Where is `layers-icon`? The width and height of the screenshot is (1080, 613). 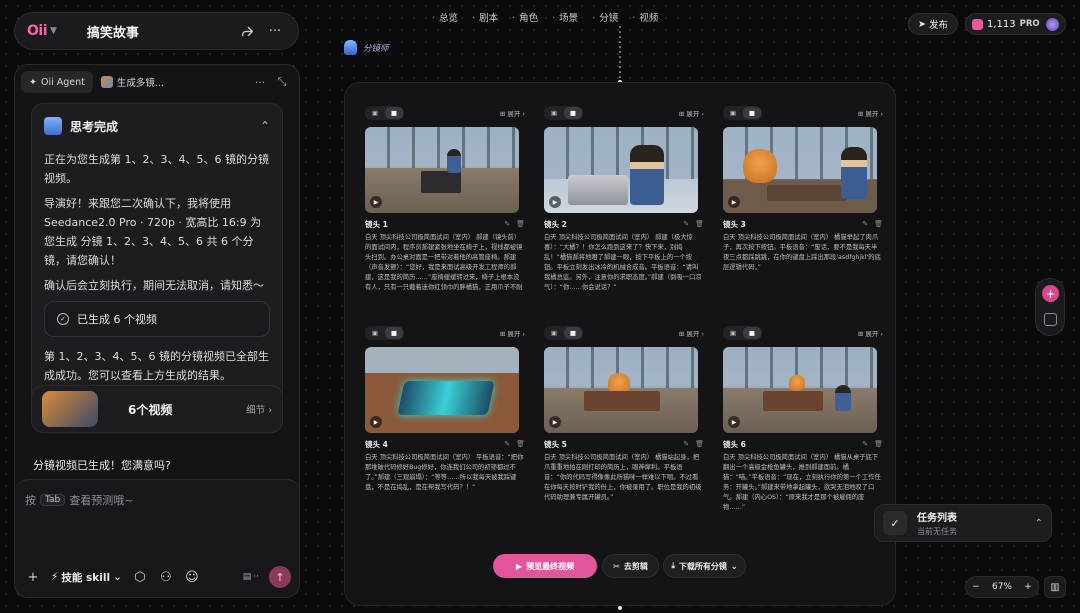 layers-icon is located at coordinates (1050, 319).